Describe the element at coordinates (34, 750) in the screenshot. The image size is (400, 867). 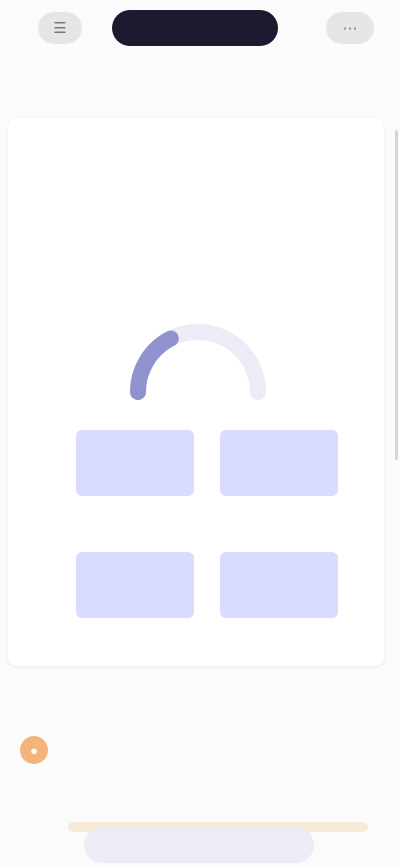
I see `avatar-icon: ●` at that location.